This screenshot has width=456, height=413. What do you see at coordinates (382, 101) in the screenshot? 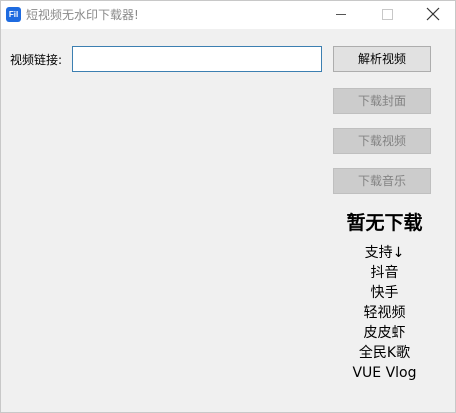
I see `download-cover-button: 下载封面` at bounding box center [382, 101].